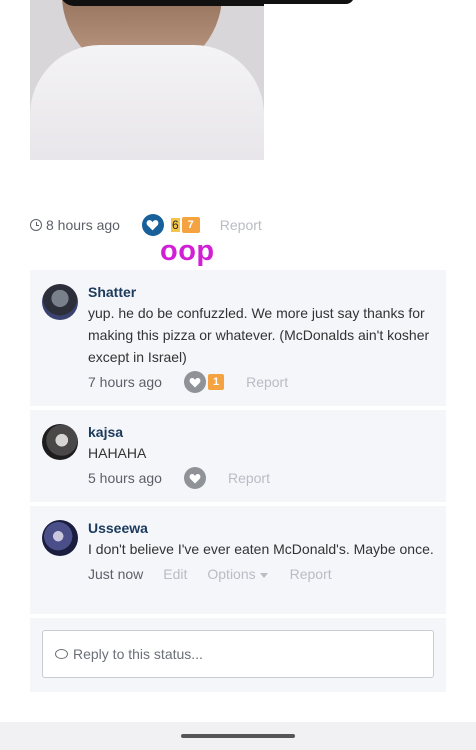  Describe the element at coordinates (238, 456) in the screenshot. I see `comment-item: kajsa HAHAHA 5 hours ago Report` at that location.